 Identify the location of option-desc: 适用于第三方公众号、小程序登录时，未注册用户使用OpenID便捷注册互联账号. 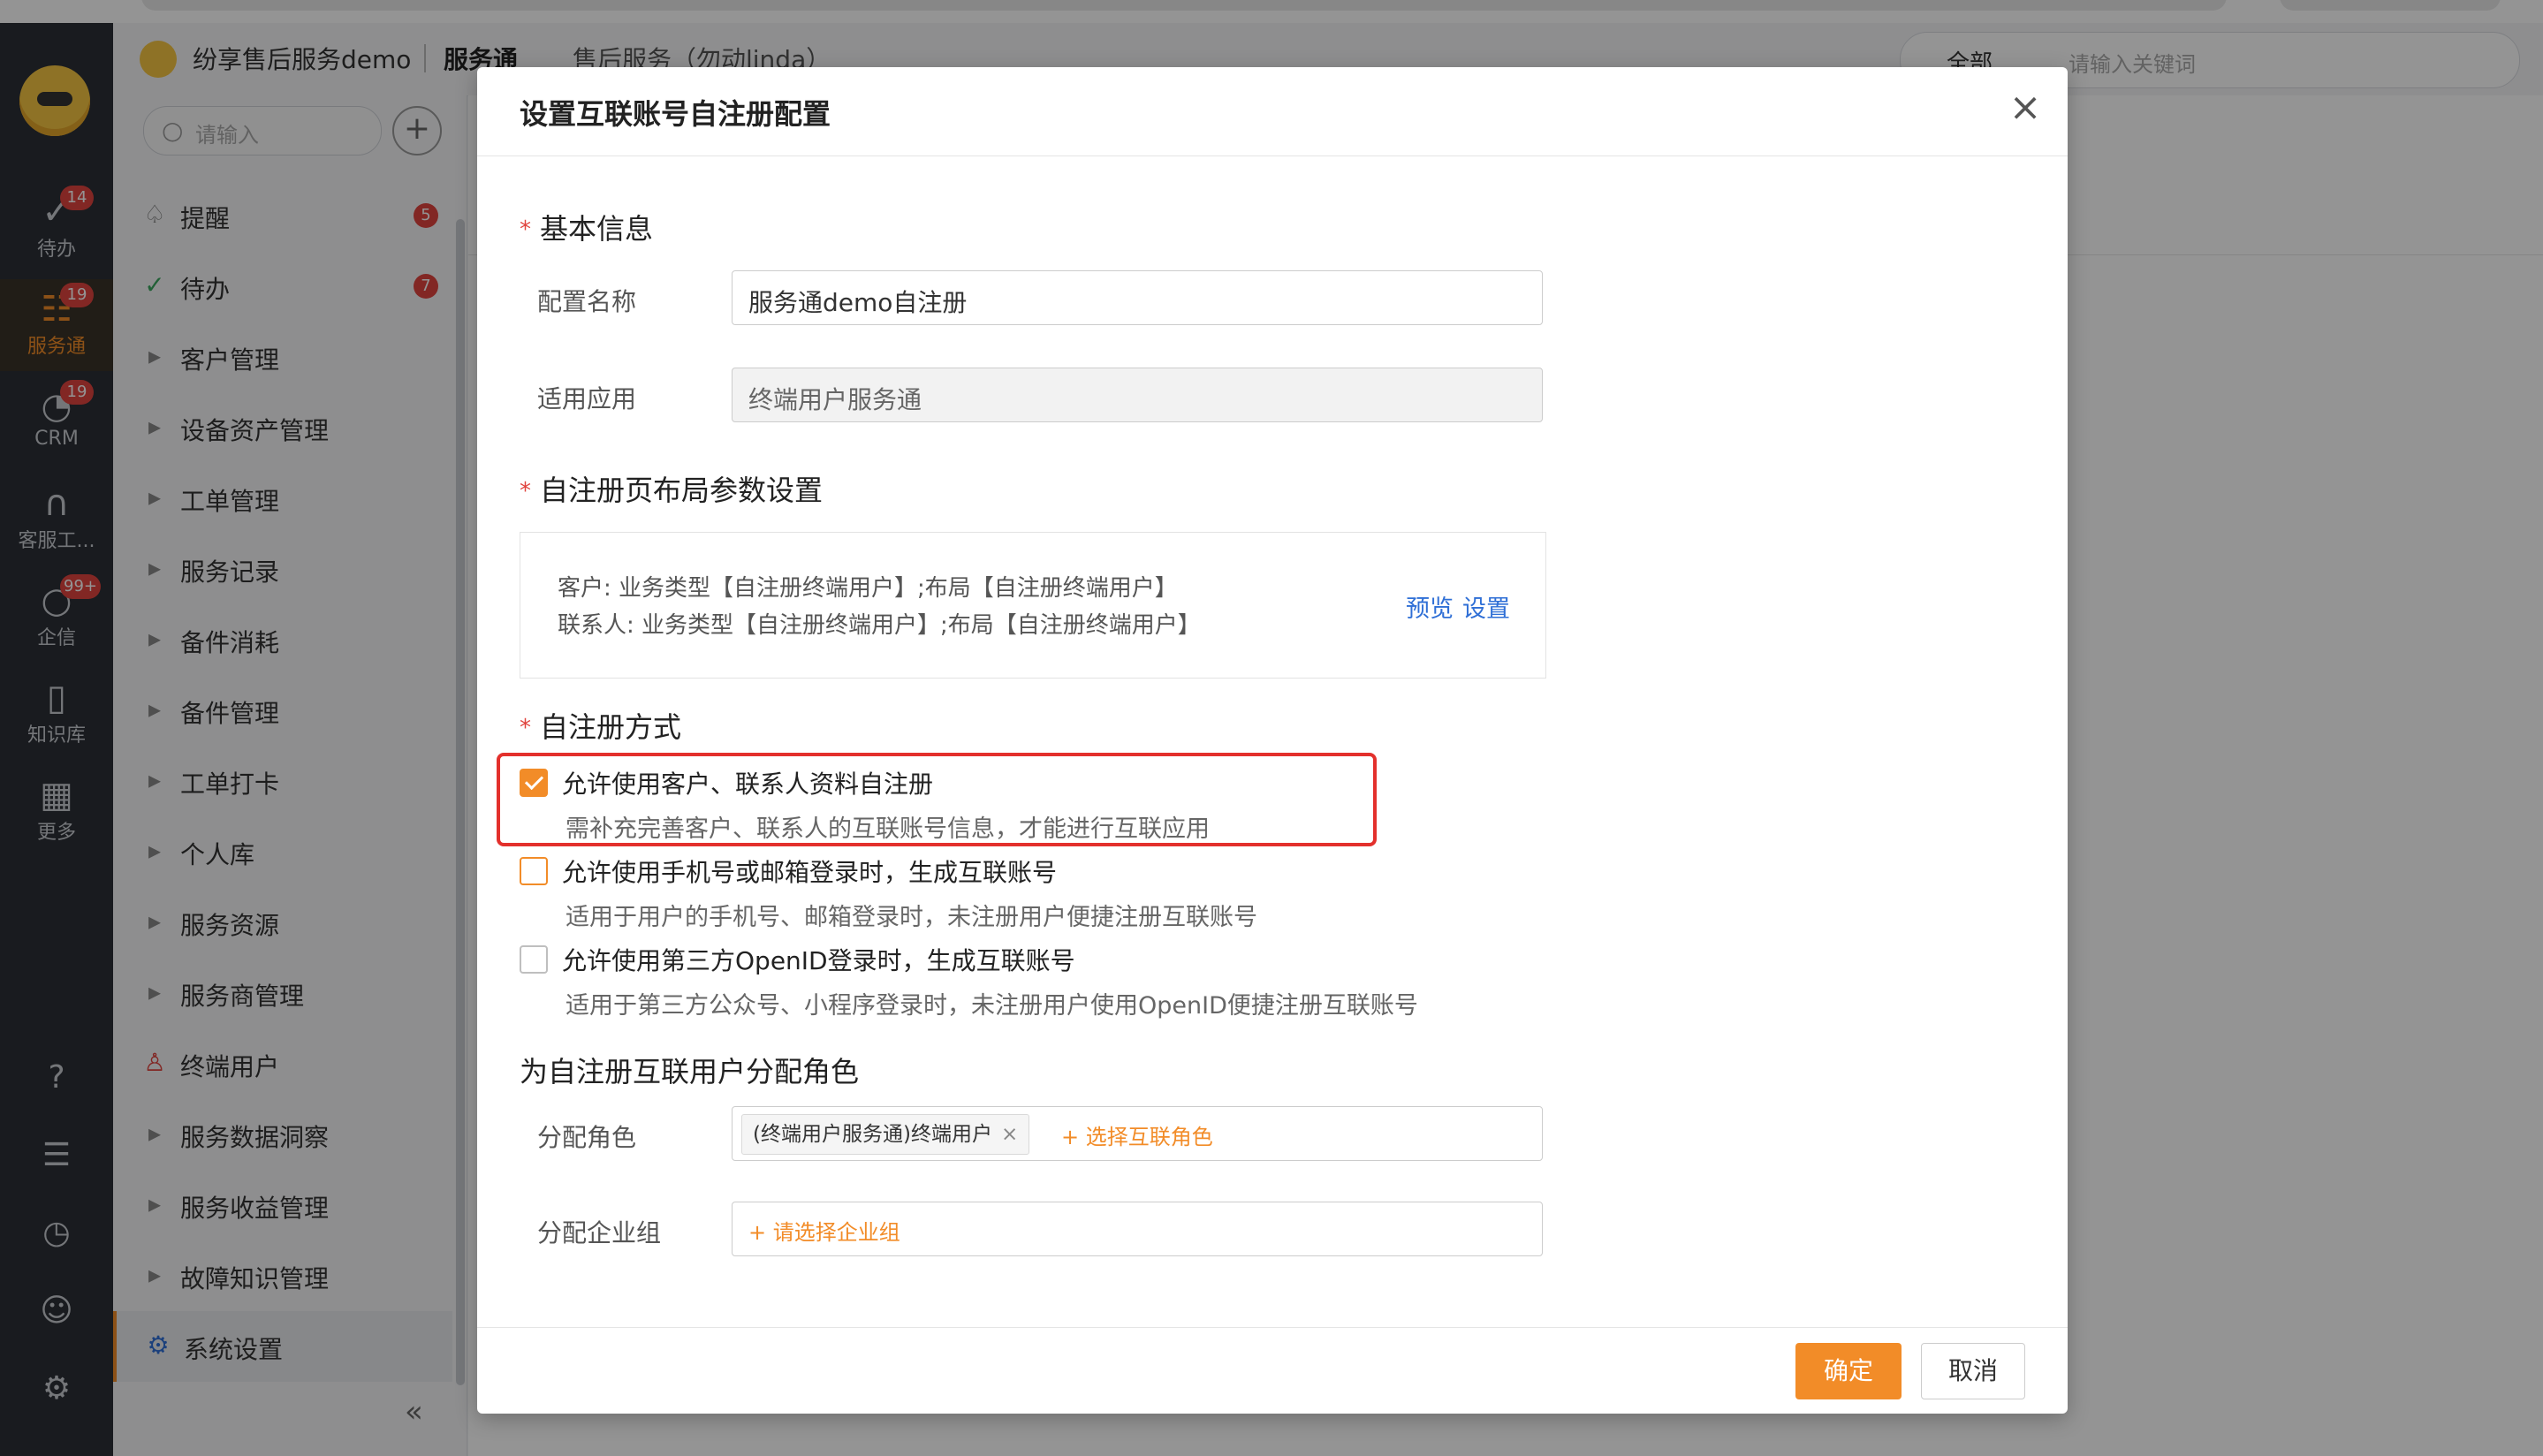
(992, 1006).